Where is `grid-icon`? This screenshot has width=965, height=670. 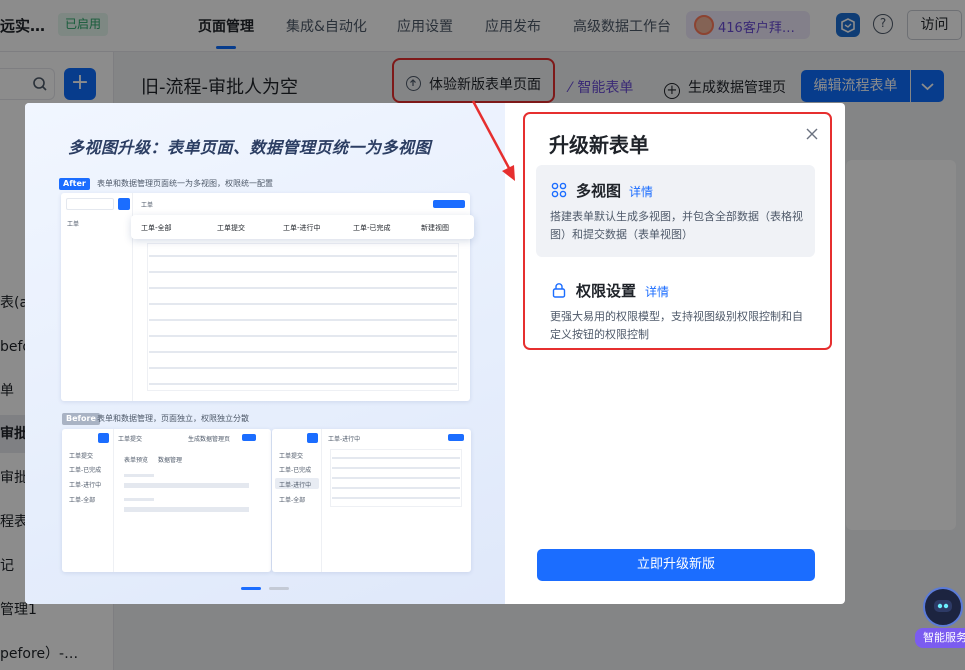 grid-icon is located at coordinates (559, 190).